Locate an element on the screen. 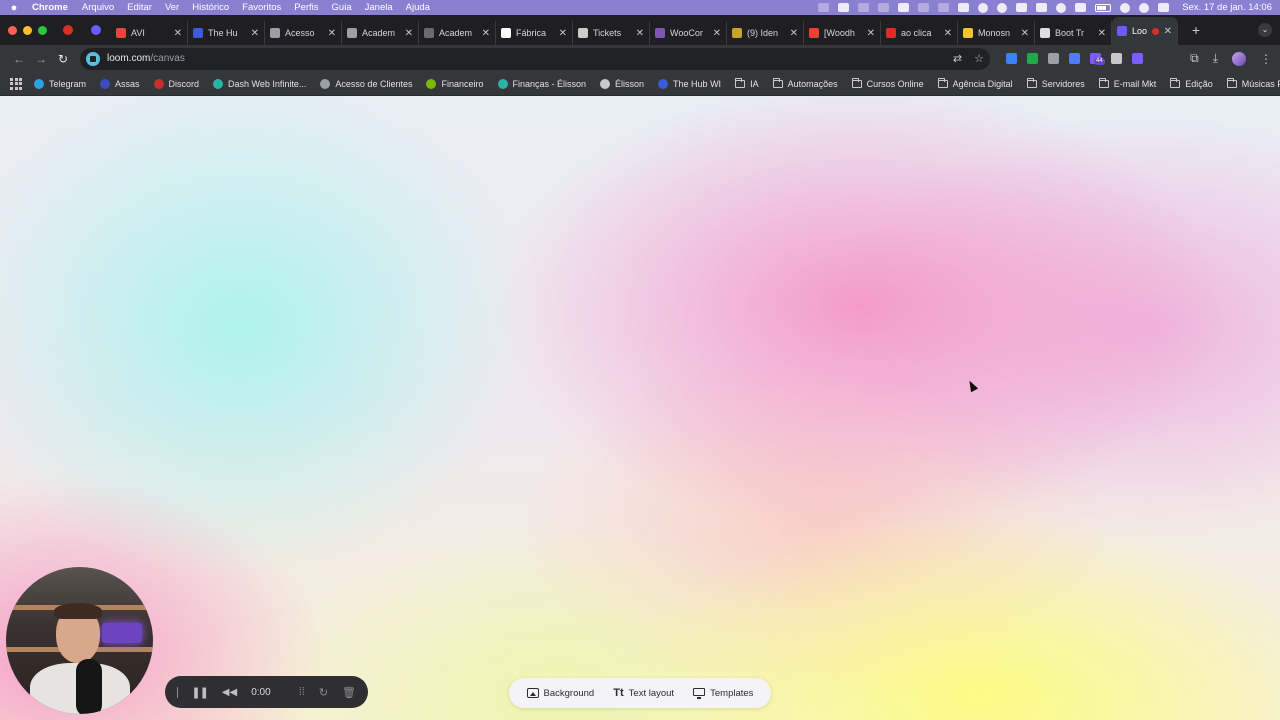  menu-clock: Sex. 17 de jan. 14:06 is located at coordinates (1227, 7).